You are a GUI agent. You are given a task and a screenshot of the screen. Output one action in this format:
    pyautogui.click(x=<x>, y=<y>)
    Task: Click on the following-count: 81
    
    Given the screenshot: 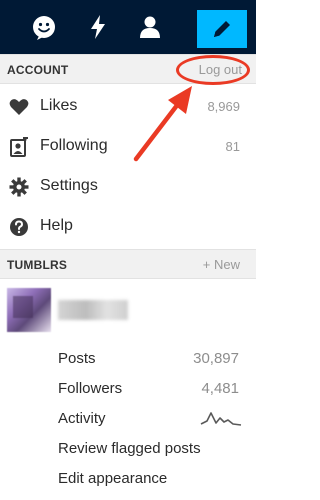 What is the action you would take?
    pyautogui.click(x=232, y=146)
    